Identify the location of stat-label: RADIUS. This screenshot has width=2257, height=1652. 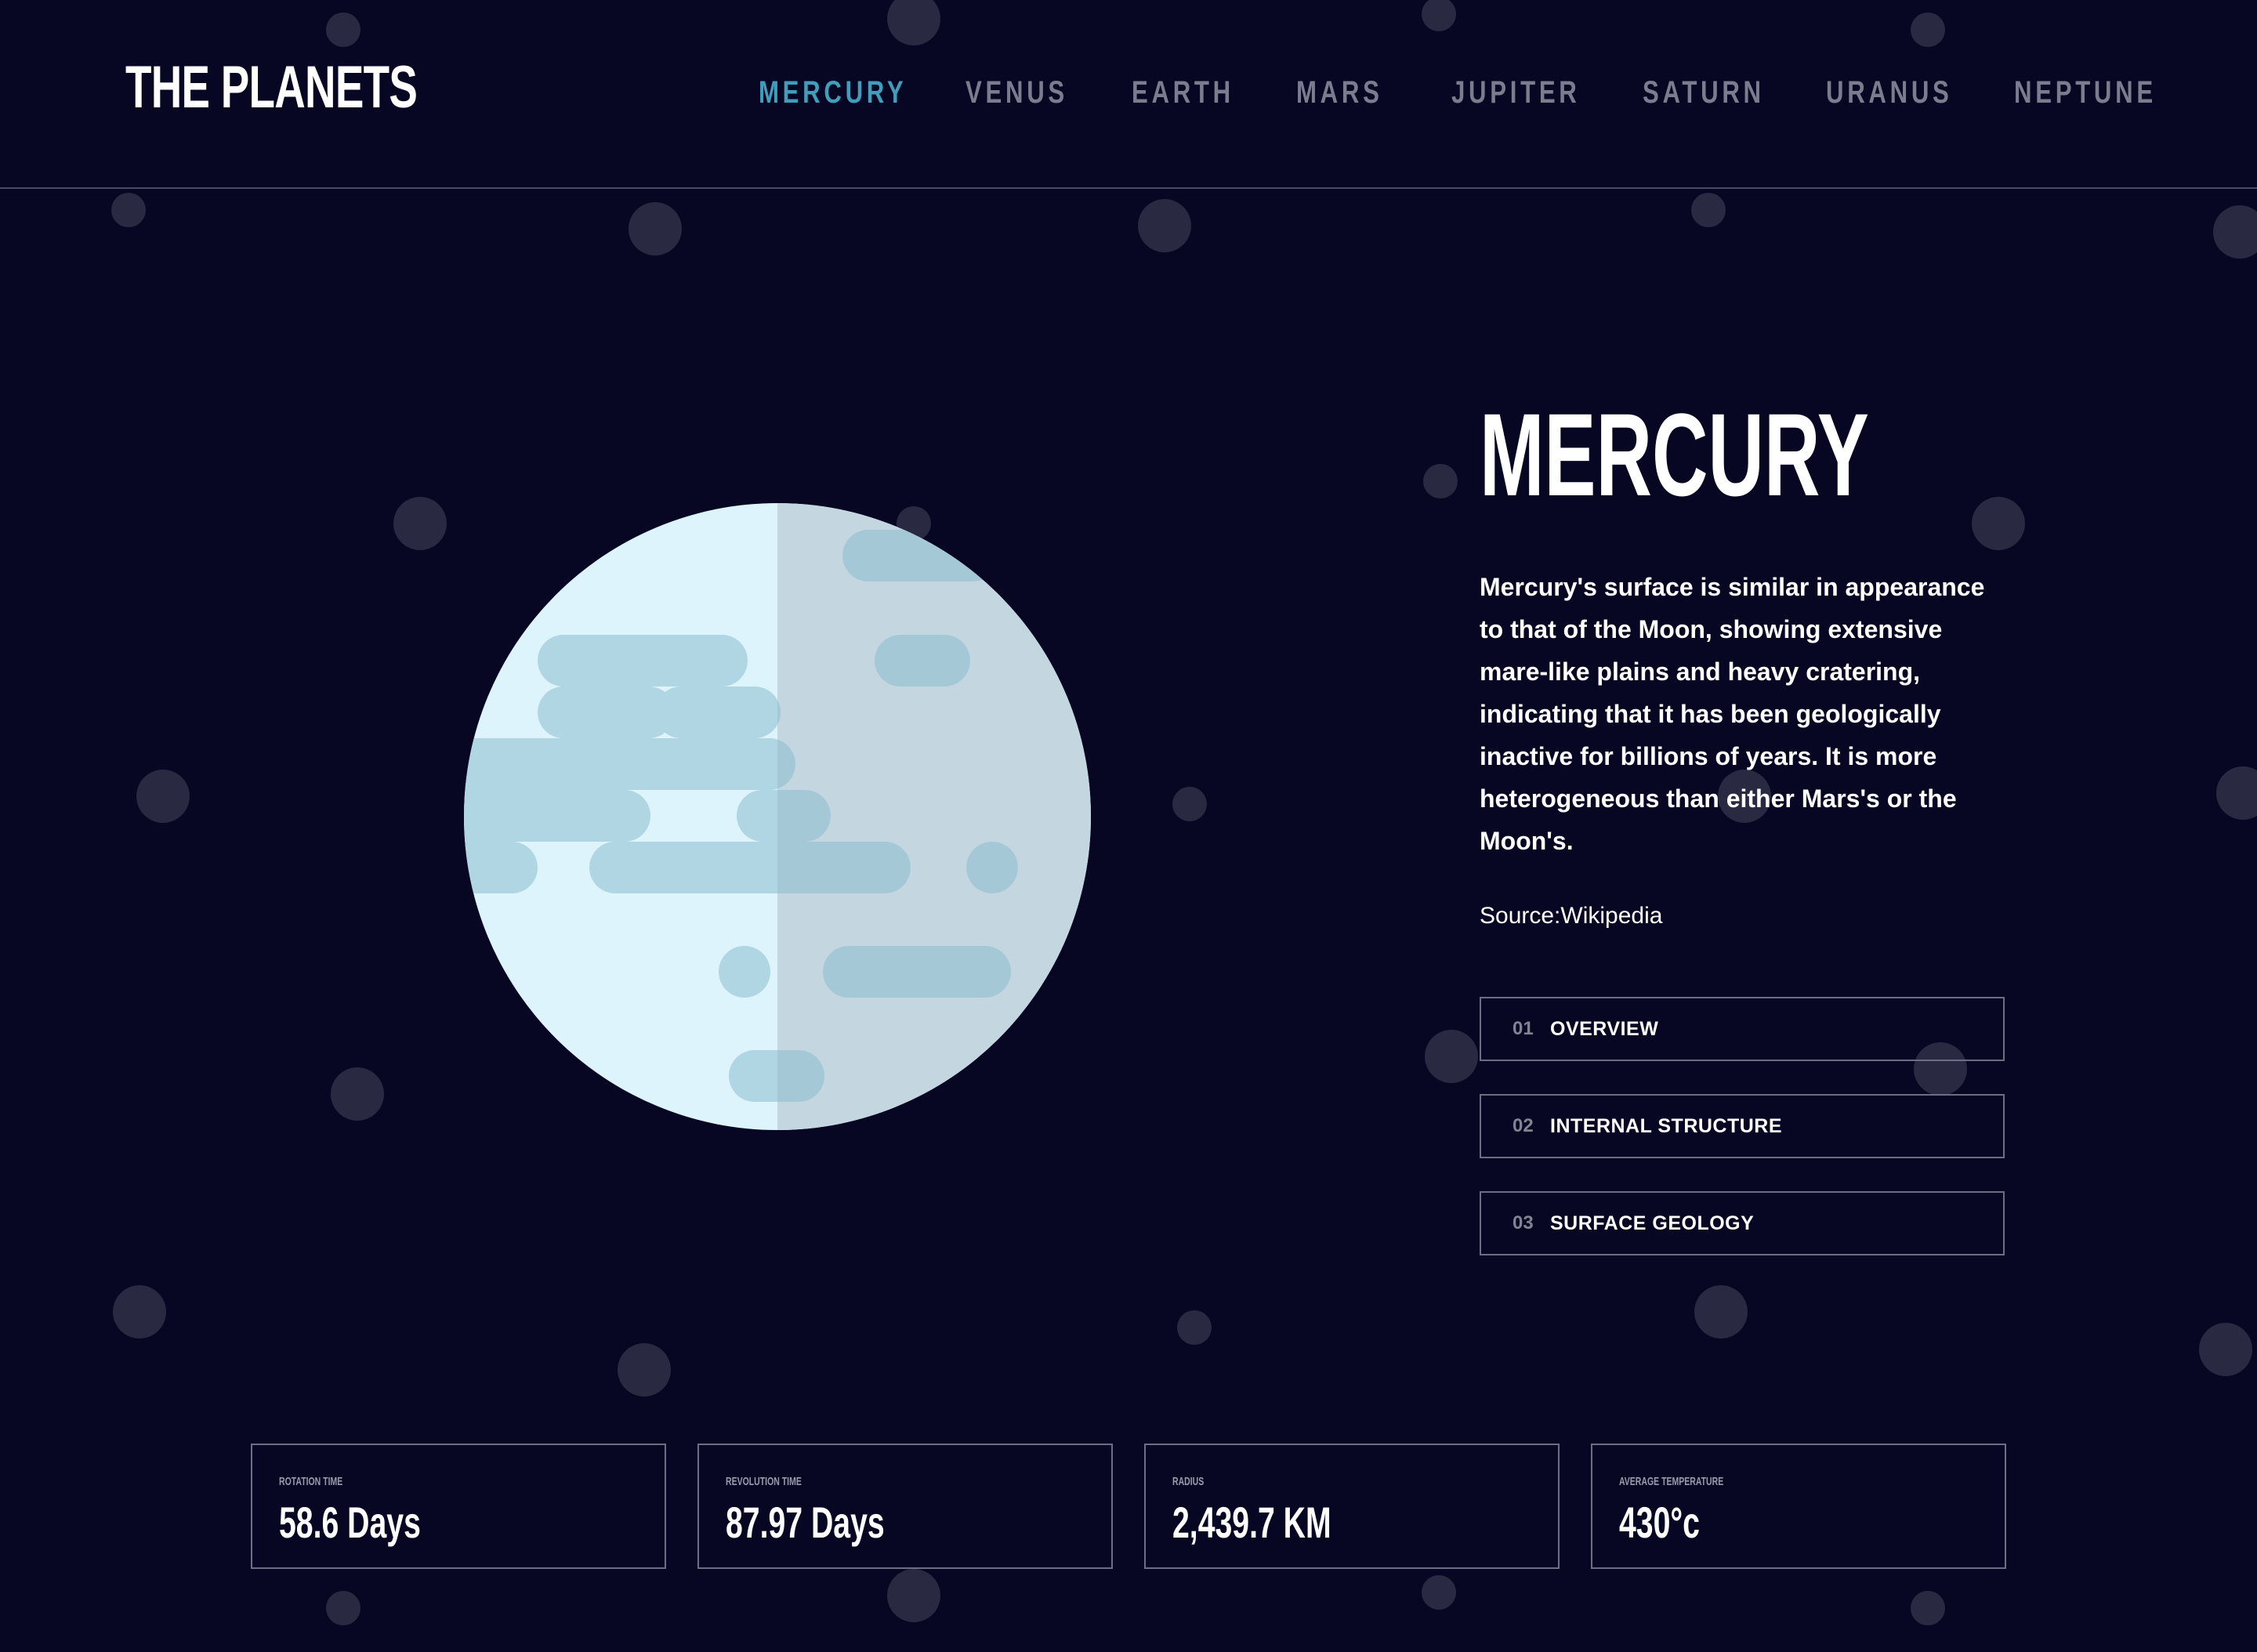
(1188, 1481).